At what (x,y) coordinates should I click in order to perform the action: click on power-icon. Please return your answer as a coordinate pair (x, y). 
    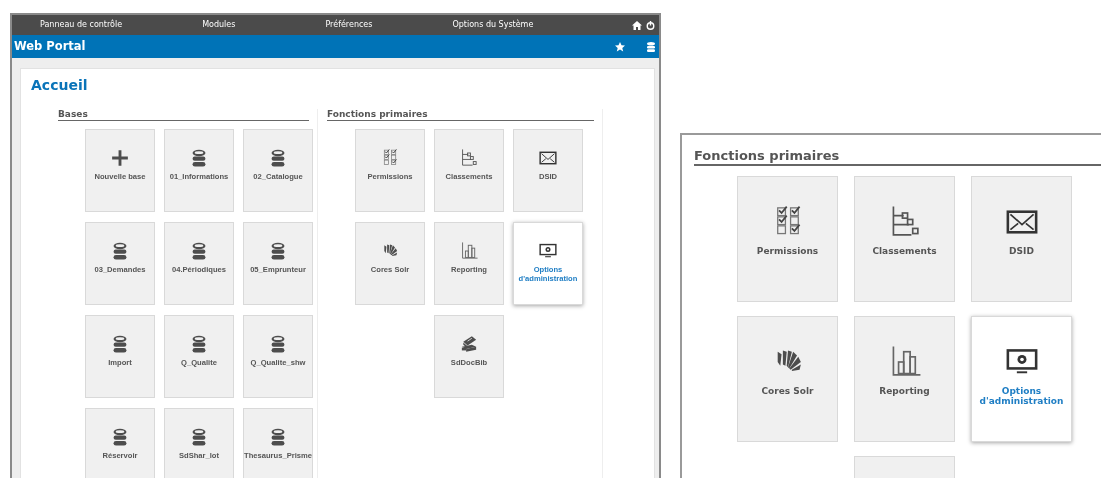
    Looking at the image, I should click on (650, 25).